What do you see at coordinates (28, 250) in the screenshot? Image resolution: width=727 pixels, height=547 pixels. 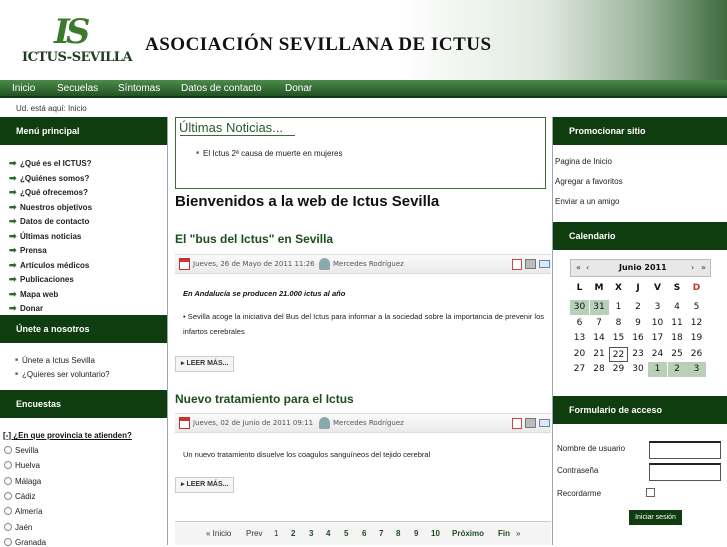 I see `menu-item: ➡ Prensa` at bounding box center [28, 250].